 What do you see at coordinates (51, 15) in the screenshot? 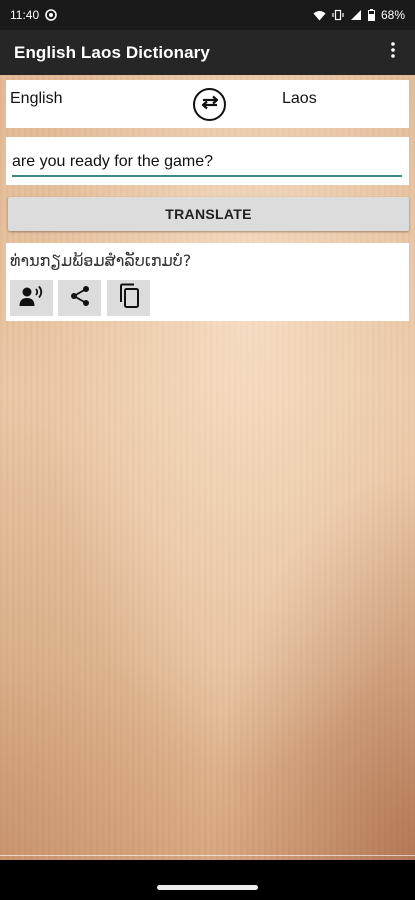
I see `message-circle-icon` at bounding box center [51, 15].